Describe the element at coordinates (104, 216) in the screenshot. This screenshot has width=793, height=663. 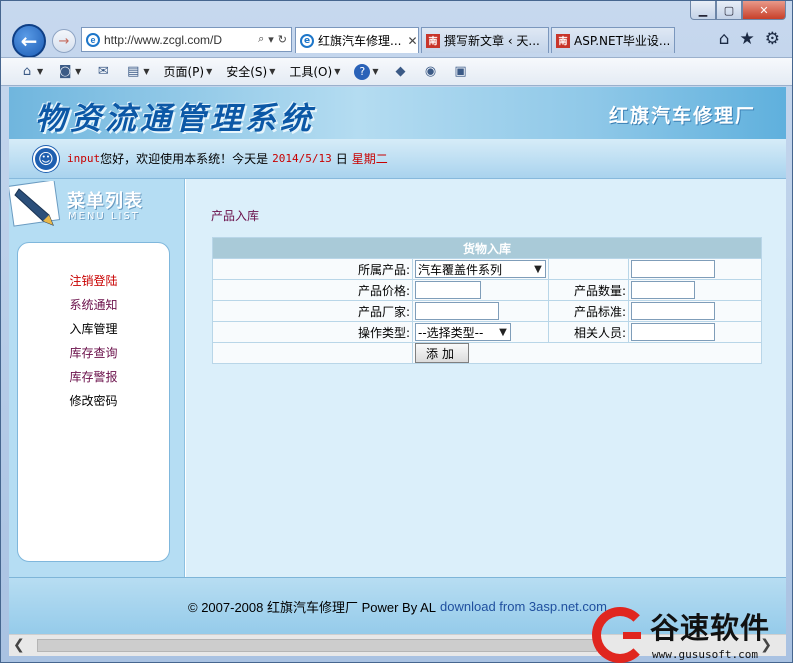
I see `menu-title-en: MENU LIST` at that location.